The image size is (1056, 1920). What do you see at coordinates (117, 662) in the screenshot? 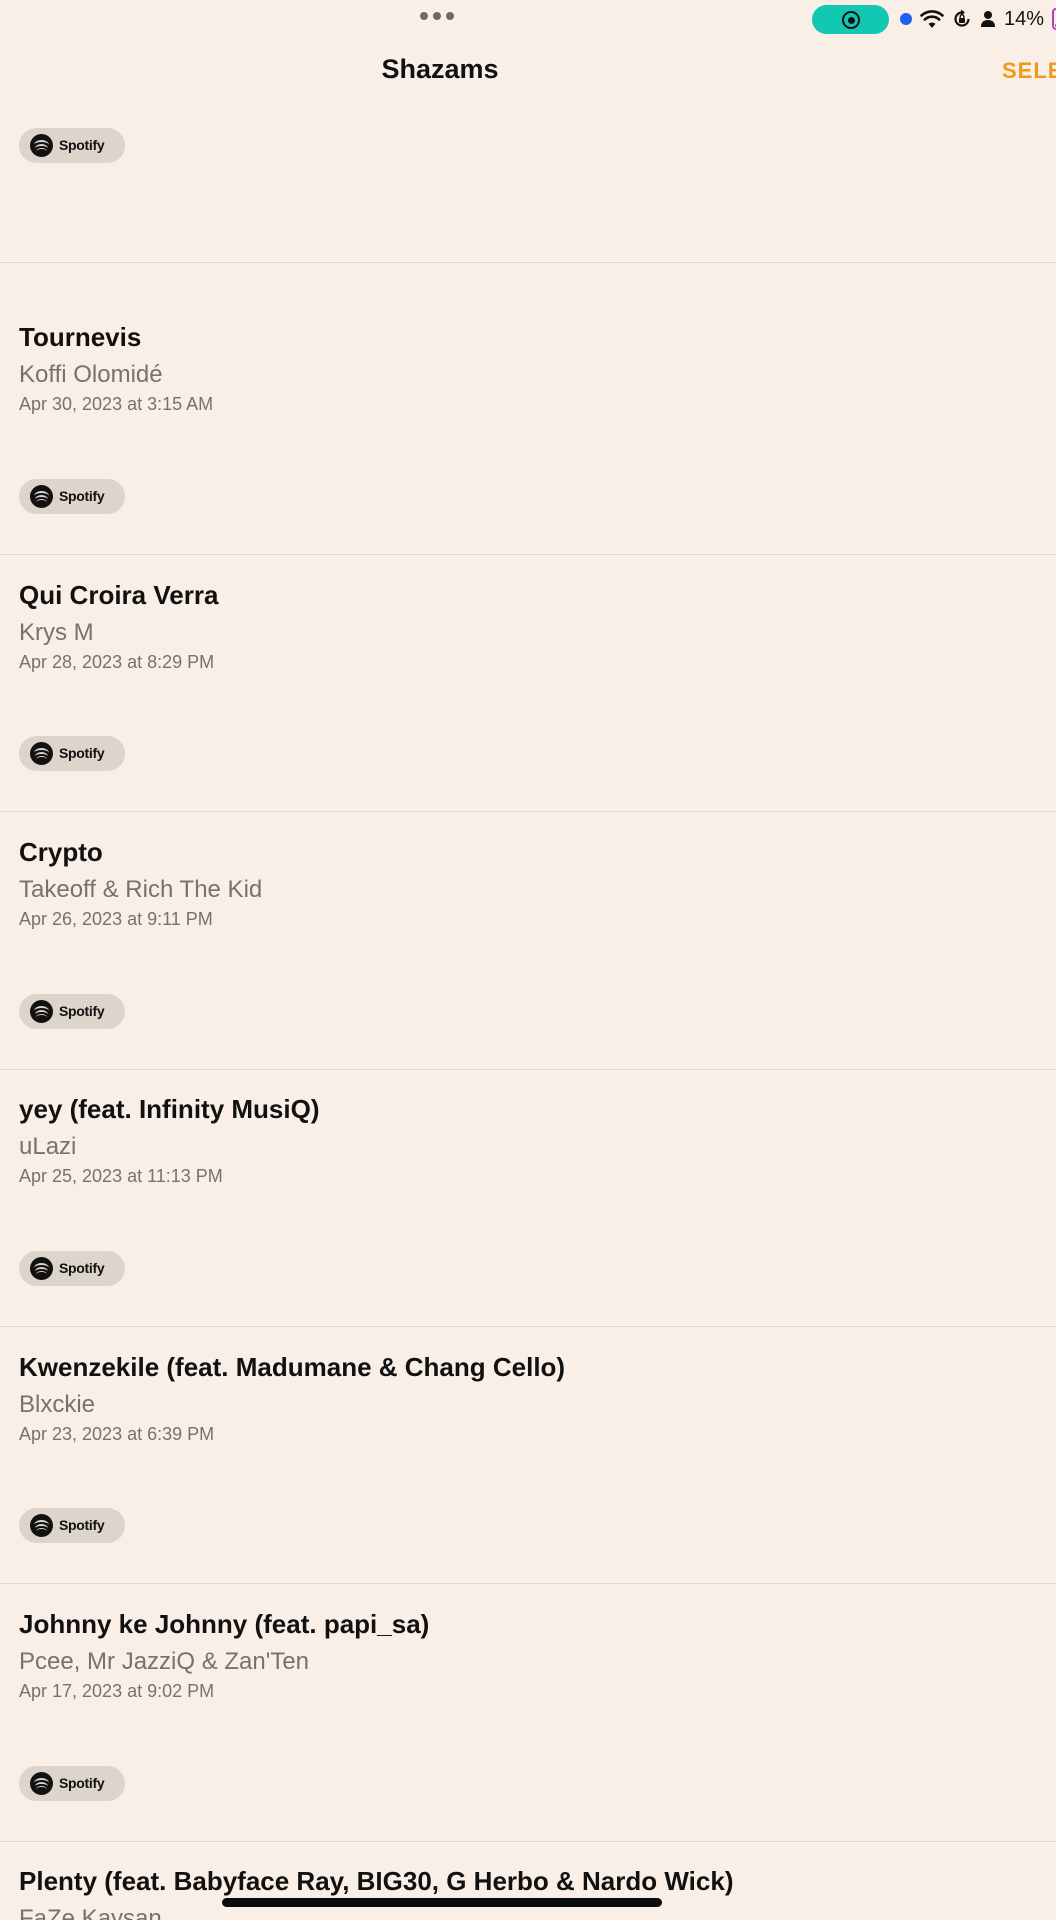
I see `song-date: Apr 28, 2023 at 8:29 PM` at bounding box center [117, 662].